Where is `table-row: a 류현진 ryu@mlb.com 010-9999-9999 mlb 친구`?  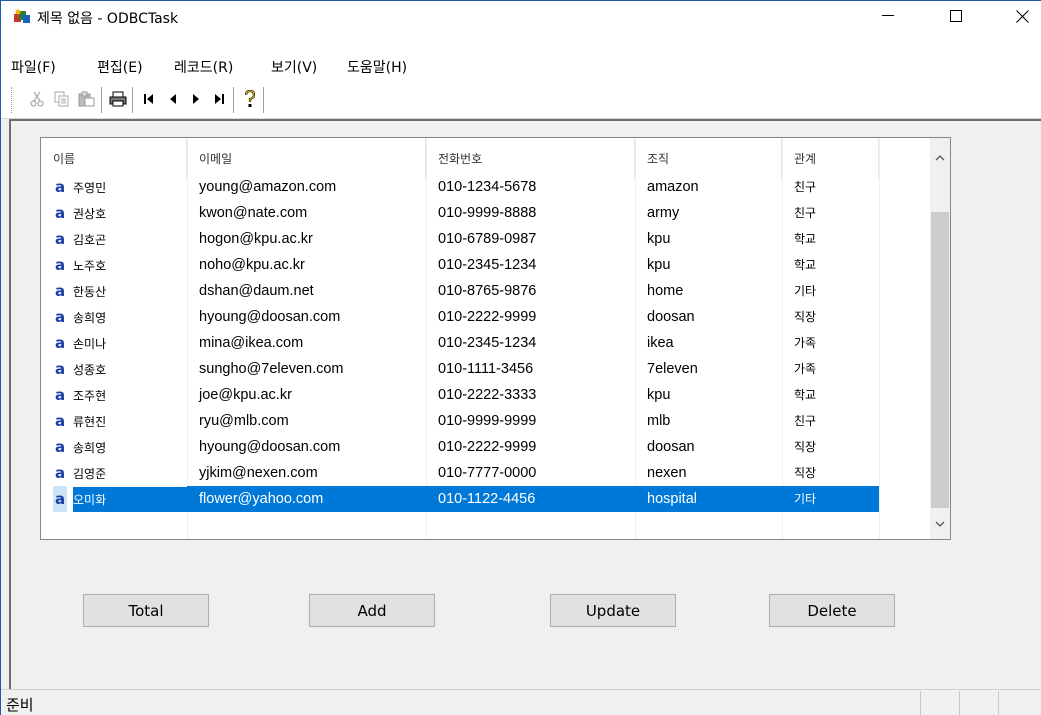 table-row: a 류현진 ryu@mlb.com 010-9999-9999 mlb 친구 is located at coordinates (486, 421).